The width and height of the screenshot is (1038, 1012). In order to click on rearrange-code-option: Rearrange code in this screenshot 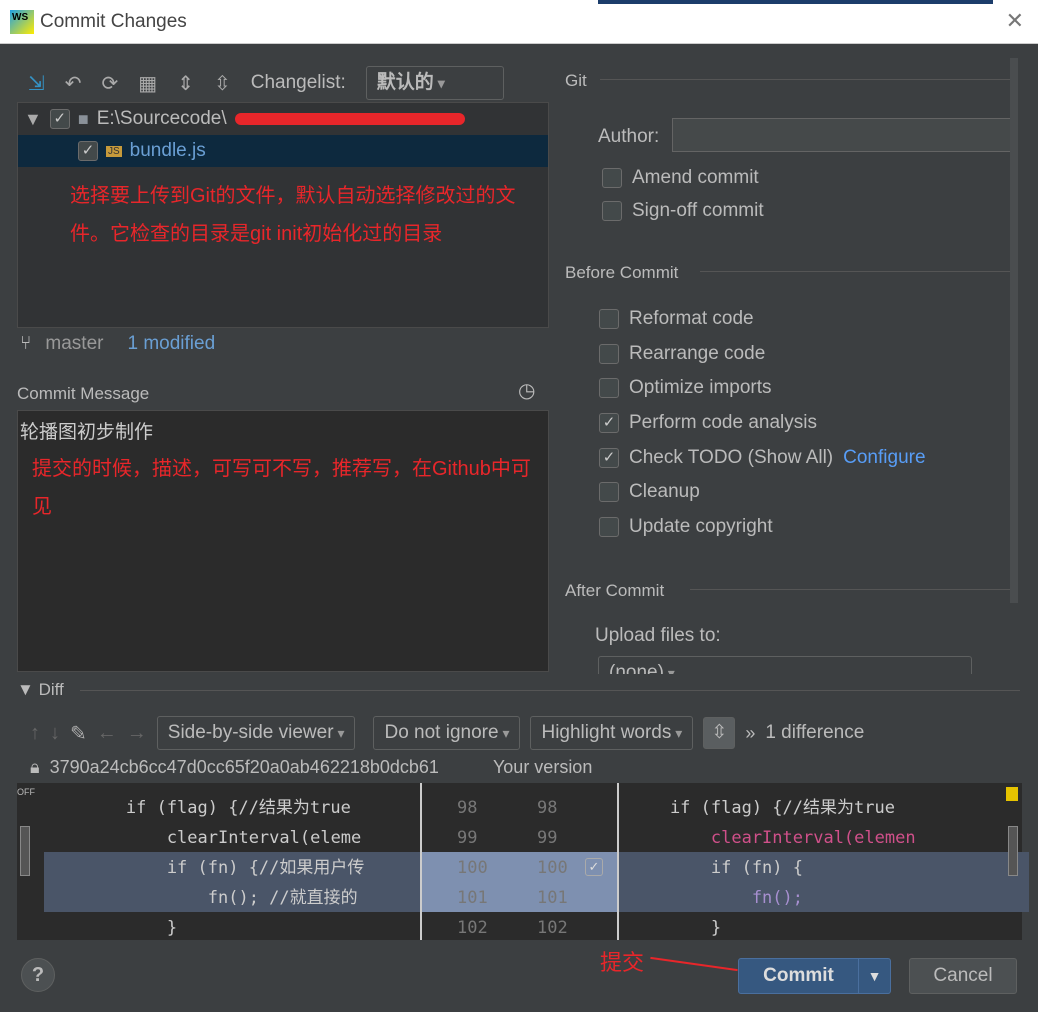, I will do `click(762, 354)`.